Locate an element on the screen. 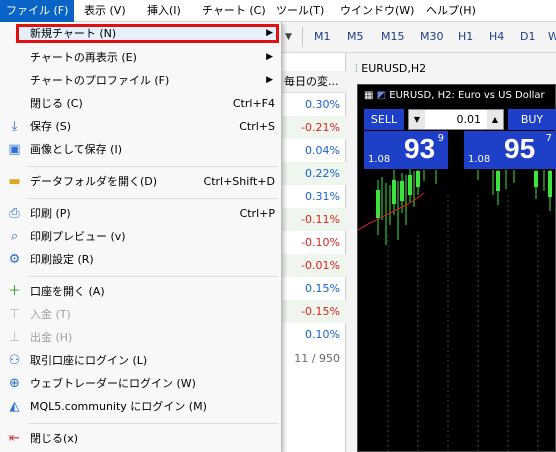 The image size is (556, 452). menu-item-withdraw: ⊥ 出金 (H) is located at coordinates (140, 337).